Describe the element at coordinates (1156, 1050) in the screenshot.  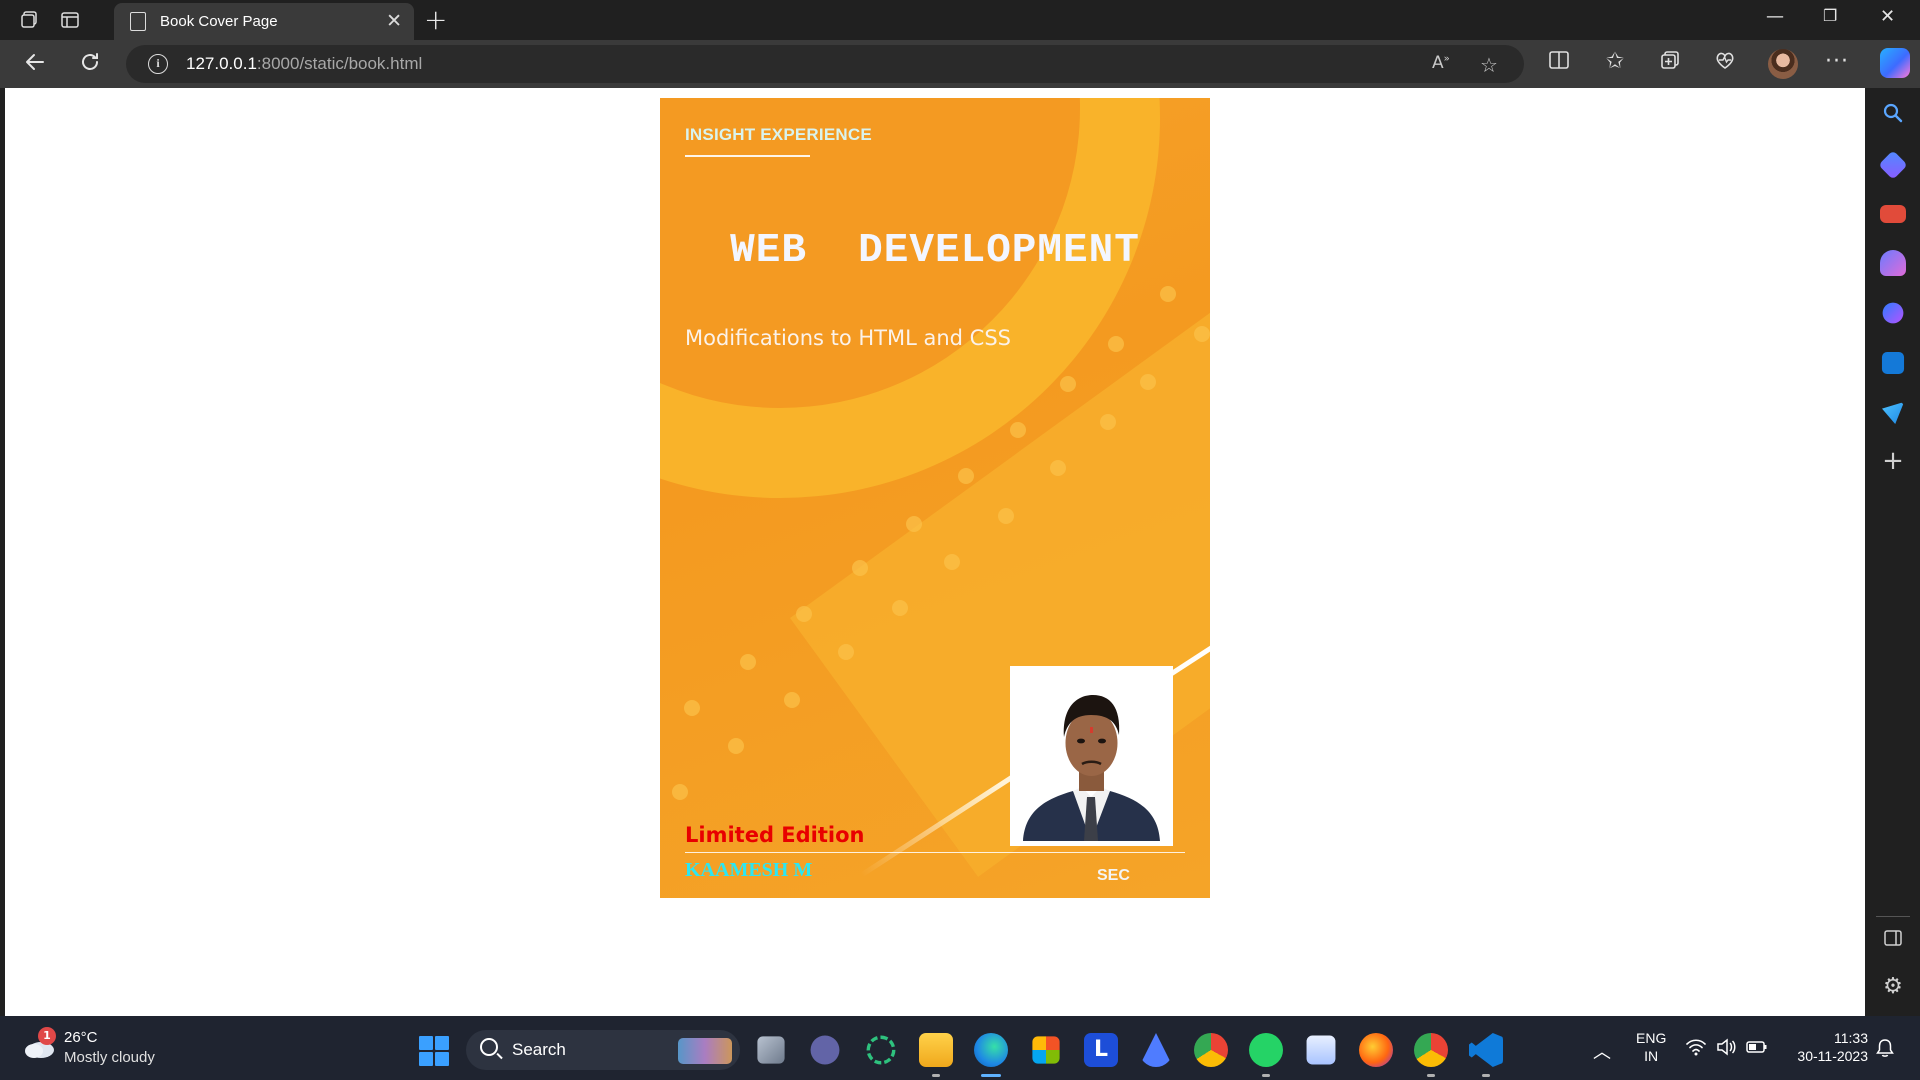
I see `arc-icon` at that location.